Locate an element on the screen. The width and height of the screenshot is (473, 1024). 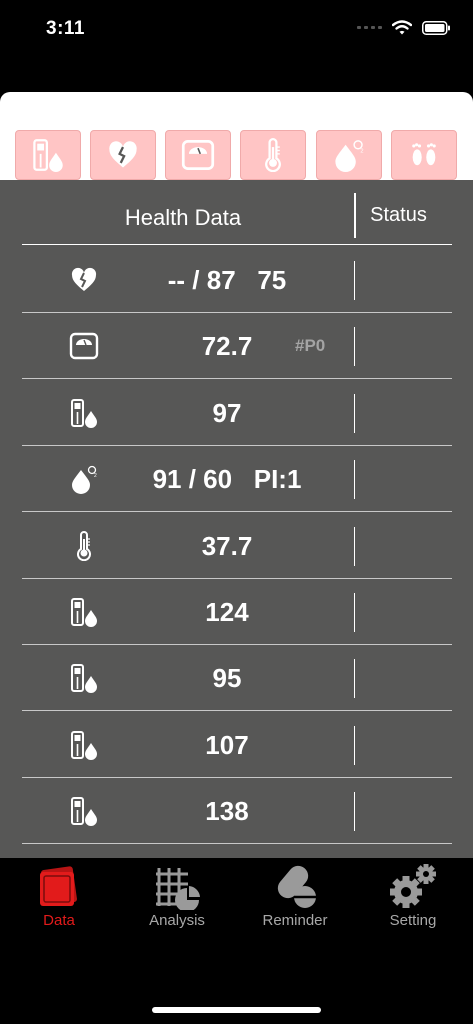
category-bar: 2 is located at coordinates (236, 155).